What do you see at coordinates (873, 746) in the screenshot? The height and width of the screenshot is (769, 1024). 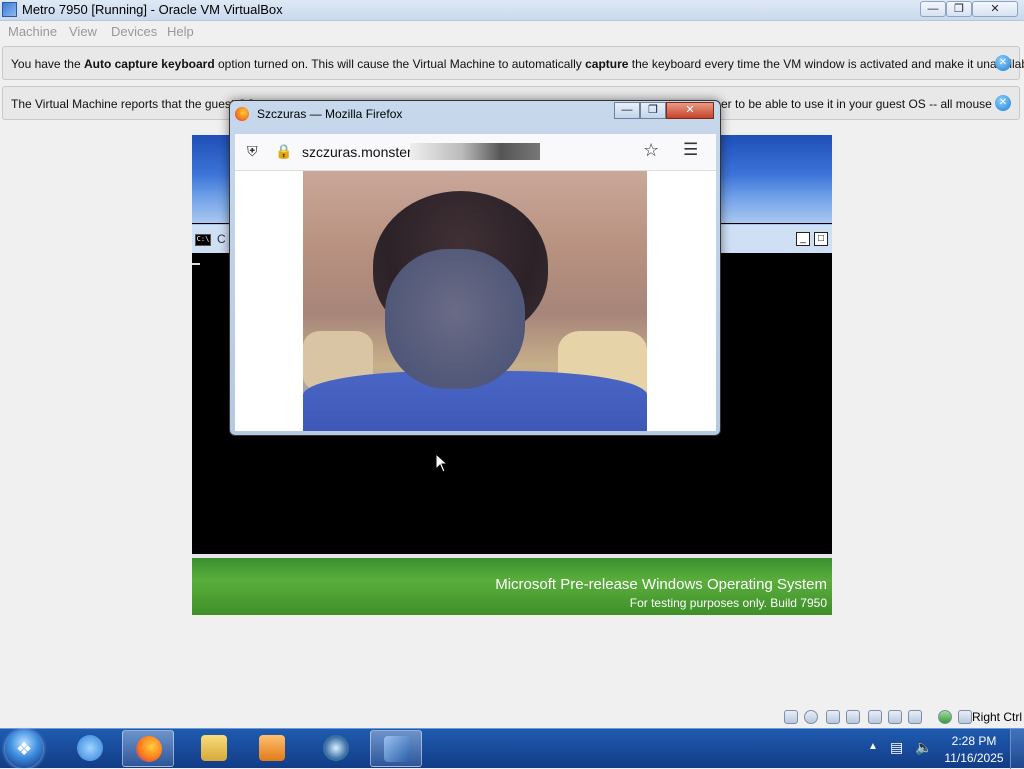 I see `show-hidden-icons-icon: ▲` at bounding box center [873, 746].